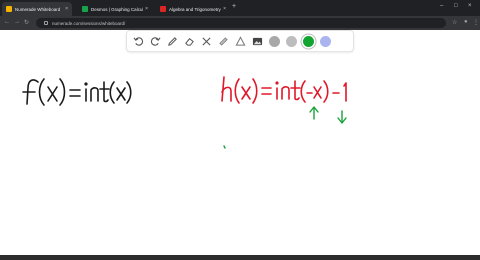 The width and height of the screenshot is (480, 260). I want to click on tools-icon, so click(206, 41).